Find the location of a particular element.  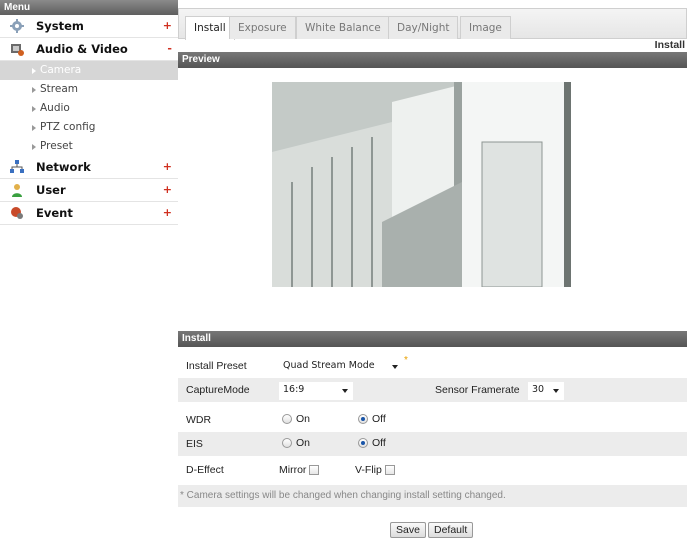

tab-image: Image is located at coordinates (485, 27).